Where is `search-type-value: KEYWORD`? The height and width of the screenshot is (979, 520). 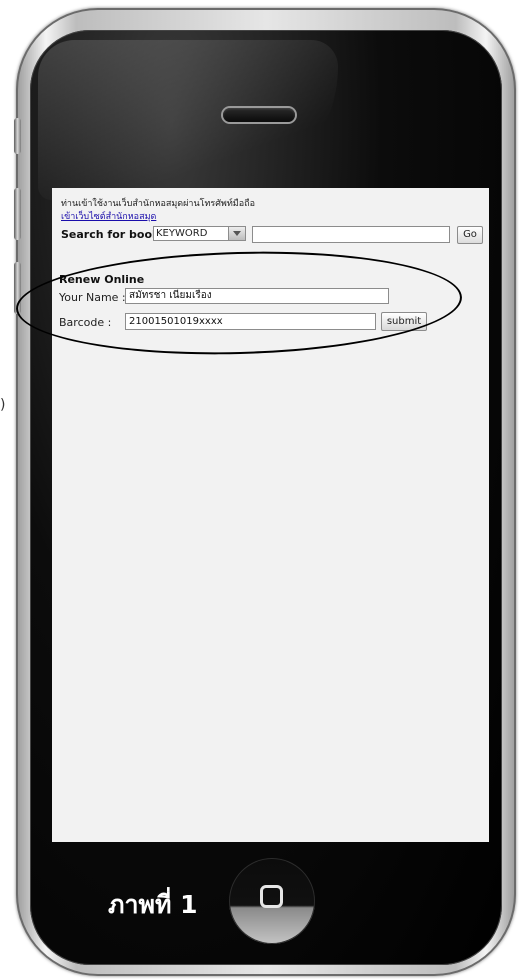
search-type-value: KEYWORD is located at coordinates (182, 233).